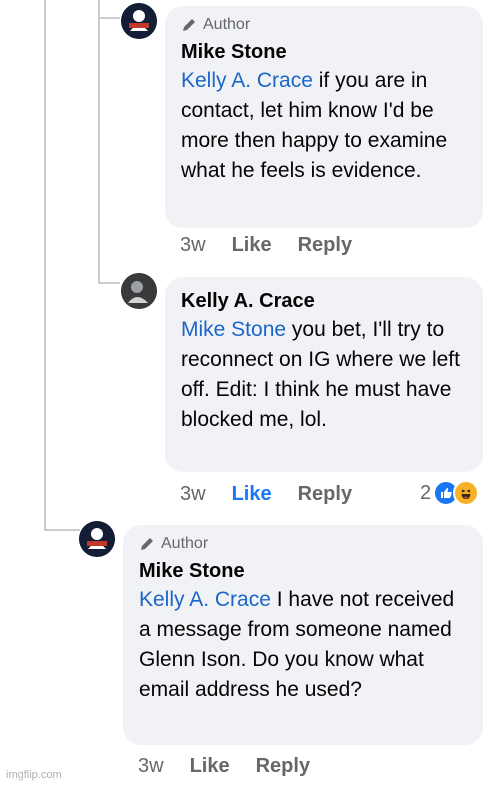 This screenshot has width=500, height=787. What do you see at coordinates (34, 775) in the screenshot?
I see `watermark: imgflip.com` at bounding box center [34, 775].